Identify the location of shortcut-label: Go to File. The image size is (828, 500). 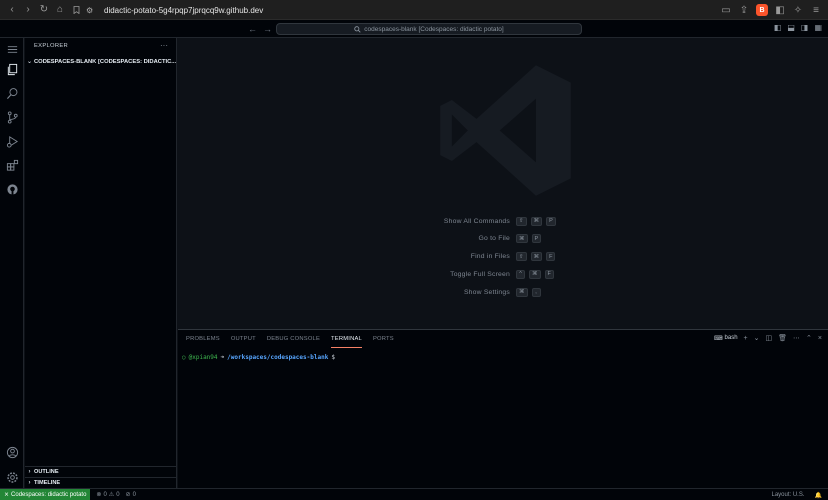
(494, 239).